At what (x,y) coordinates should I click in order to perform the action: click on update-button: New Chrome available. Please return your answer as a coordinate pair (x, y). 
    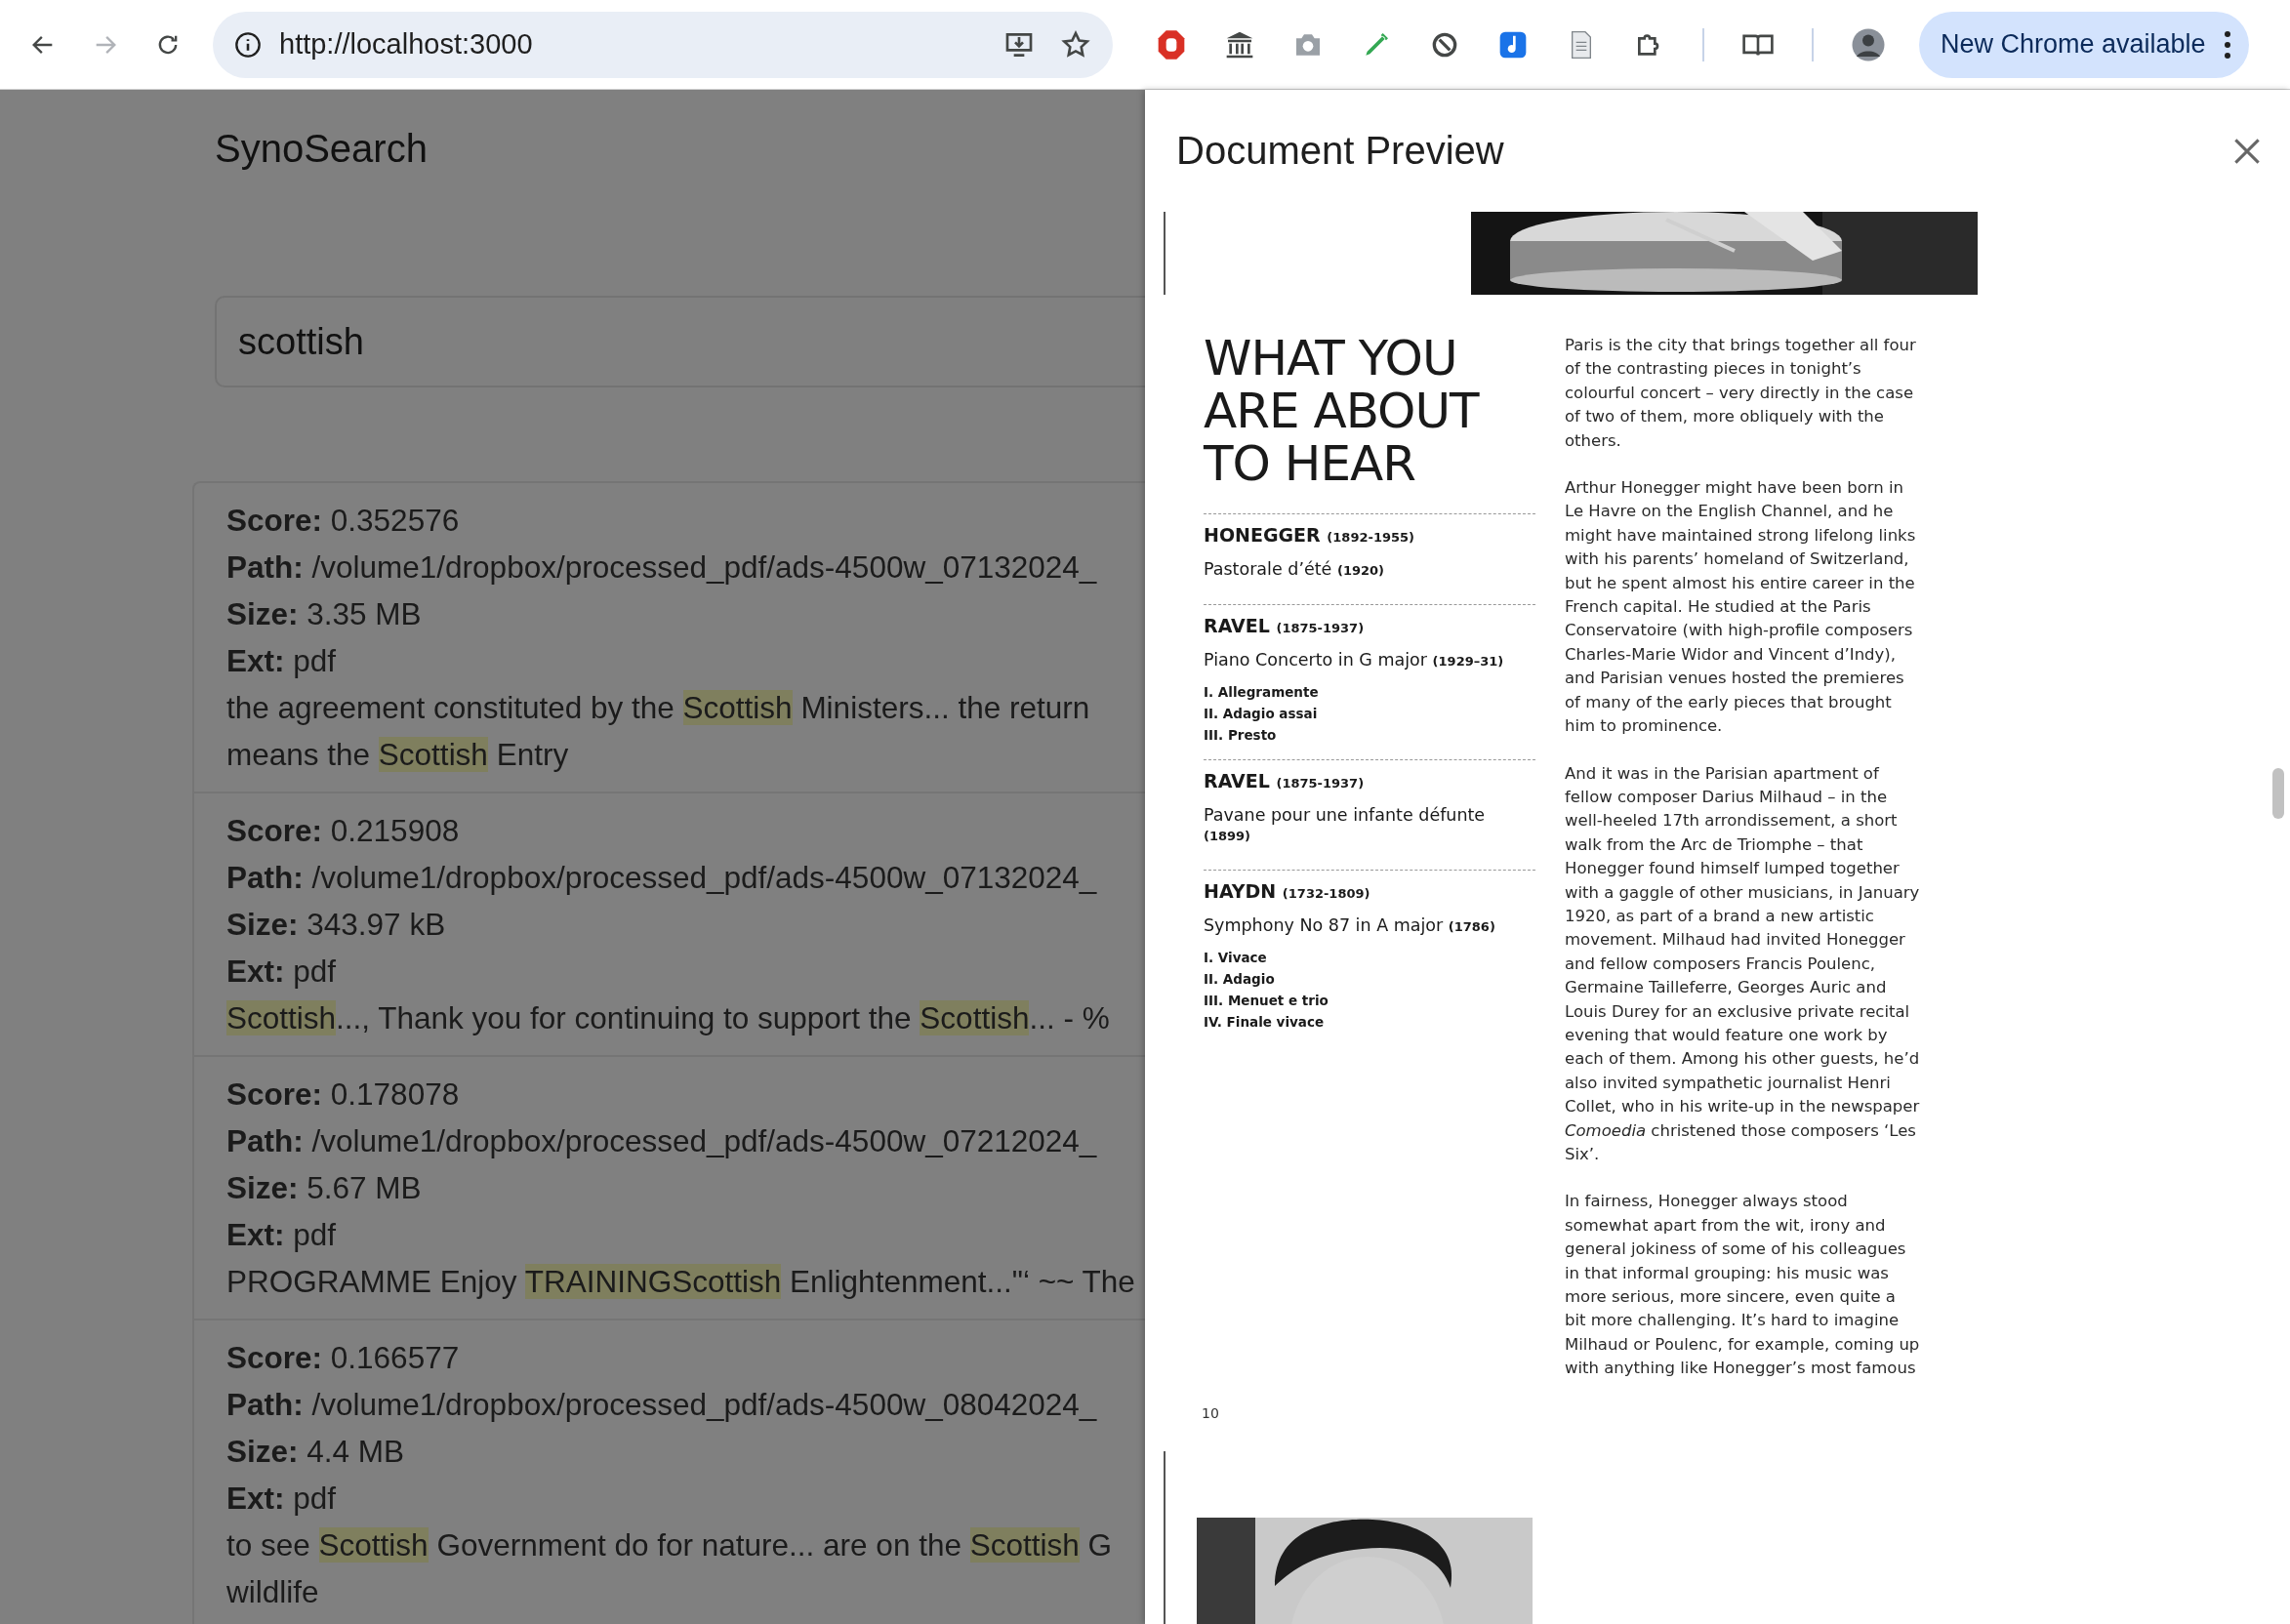
    Looking at the image, I should click on (2084, 45).